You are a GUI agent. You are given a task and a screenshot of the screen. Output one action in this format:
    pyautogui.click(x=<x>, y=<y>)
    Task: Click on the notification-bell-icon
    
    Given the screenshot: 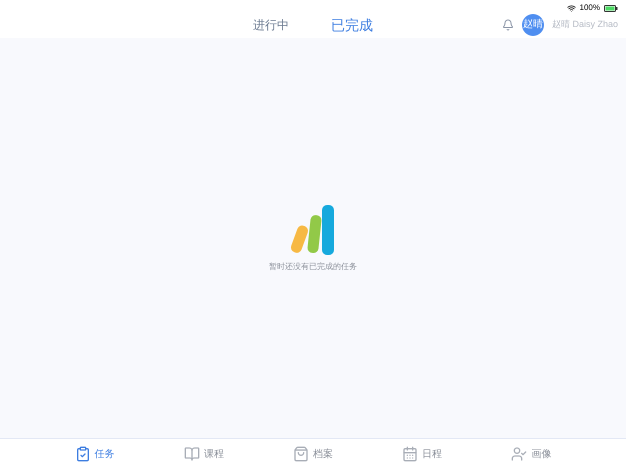 What is the action you would take?
    pyautogui.click(x=508, y=25)
    